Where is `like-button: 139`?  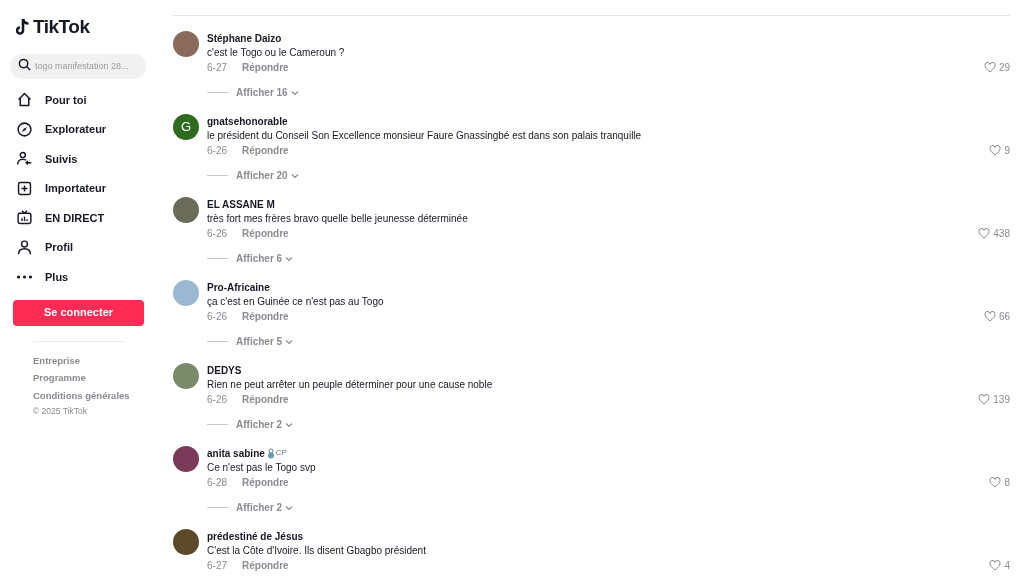
like-button: 139 is located at coordinates (994, 399).